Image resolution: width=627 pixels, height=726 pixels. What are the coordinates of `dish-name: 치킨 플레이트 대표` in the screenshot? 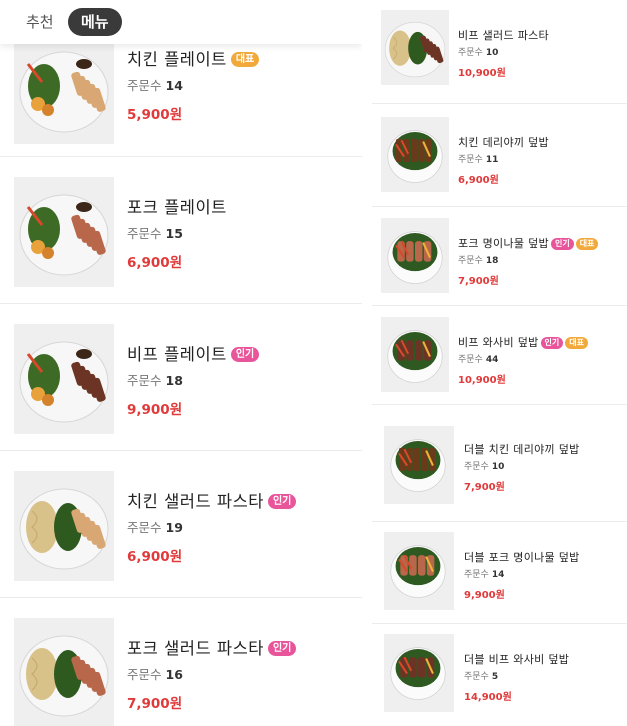 It's located at (193, 58).